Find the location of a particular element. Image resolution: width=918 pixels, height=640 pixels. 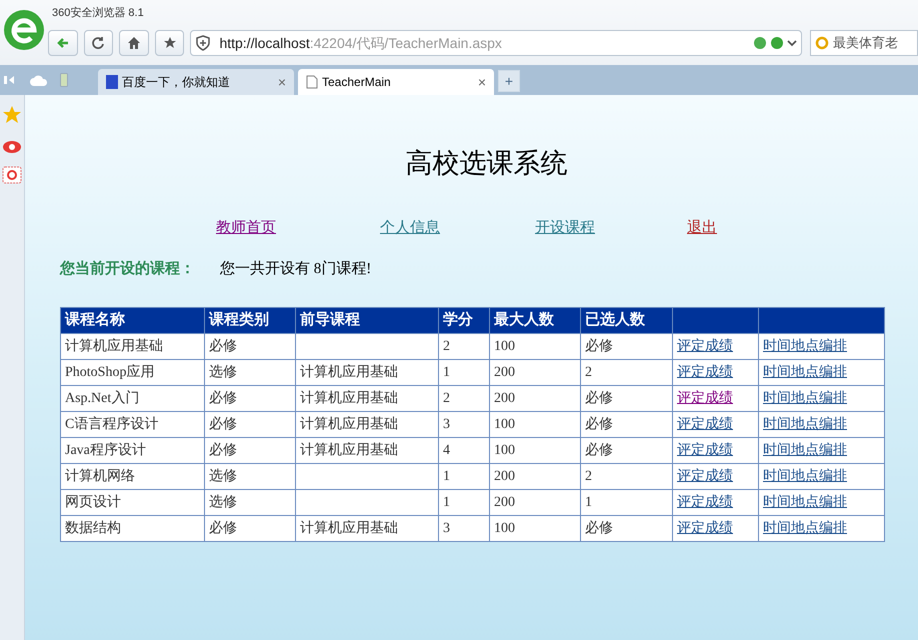

table-cell: 计算机网络 is located at coordinates (132, 477).